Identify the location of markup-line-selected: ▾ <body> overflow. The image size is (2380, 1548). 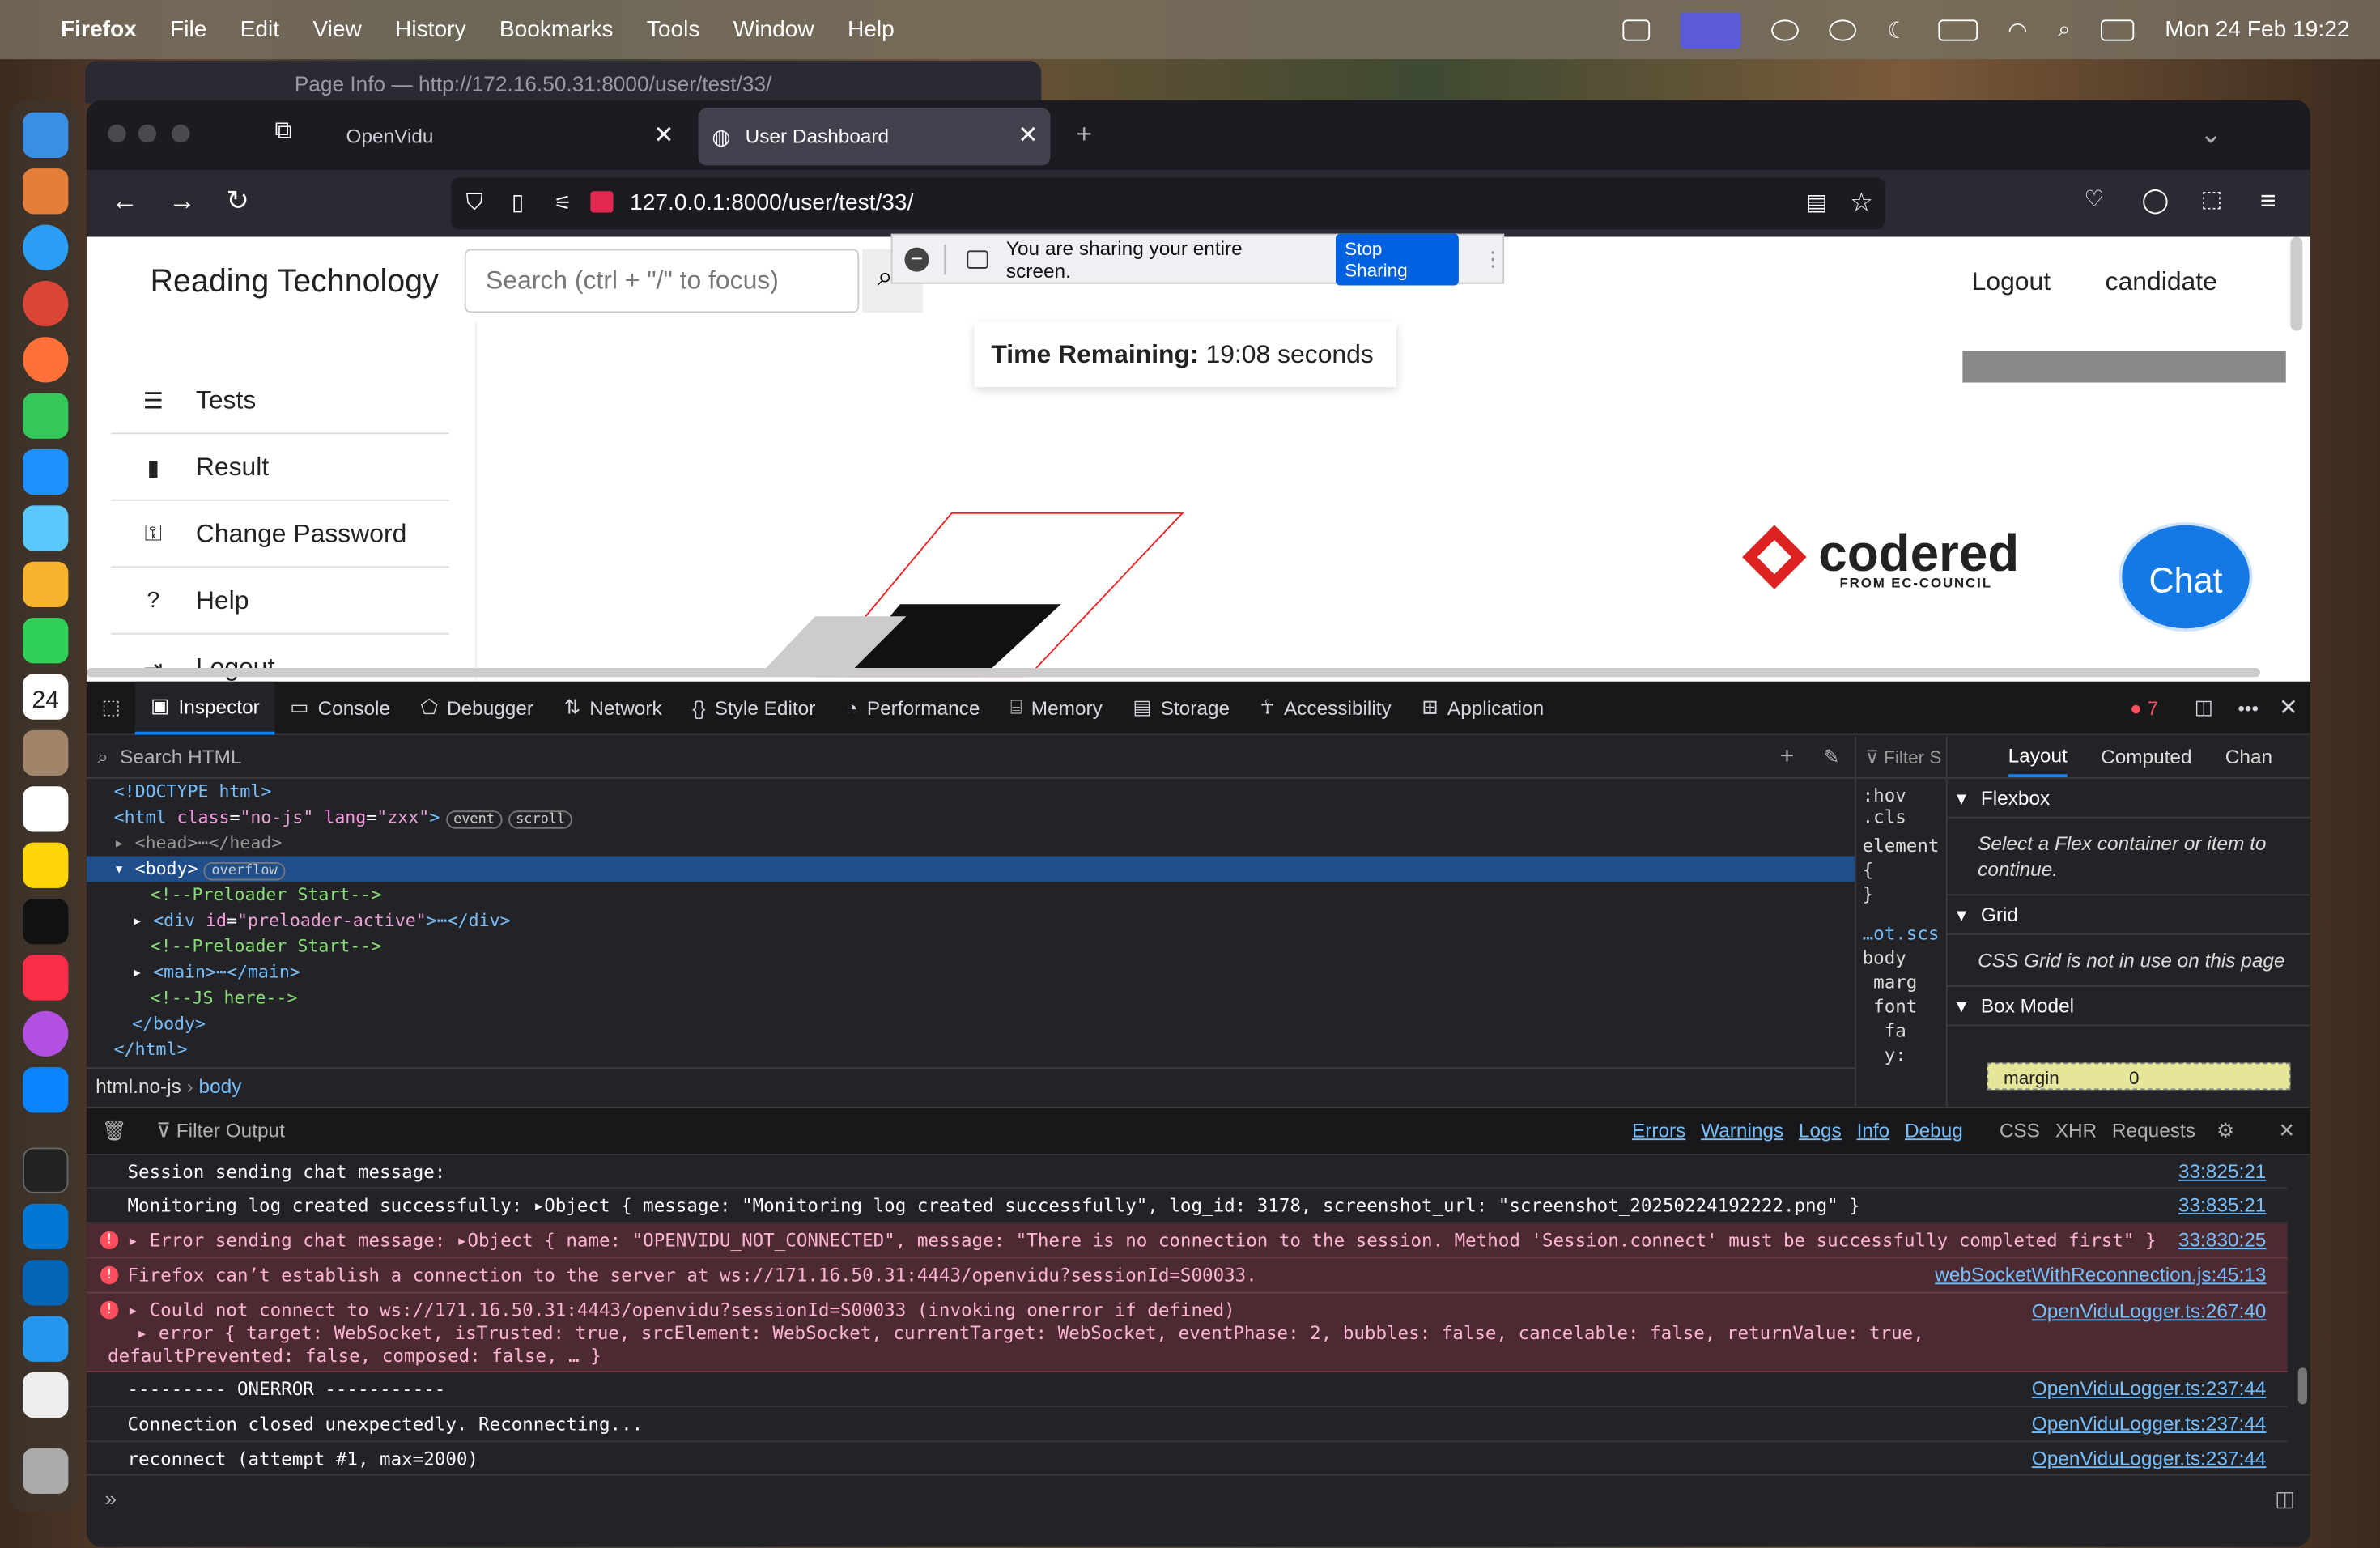
(971, 869).